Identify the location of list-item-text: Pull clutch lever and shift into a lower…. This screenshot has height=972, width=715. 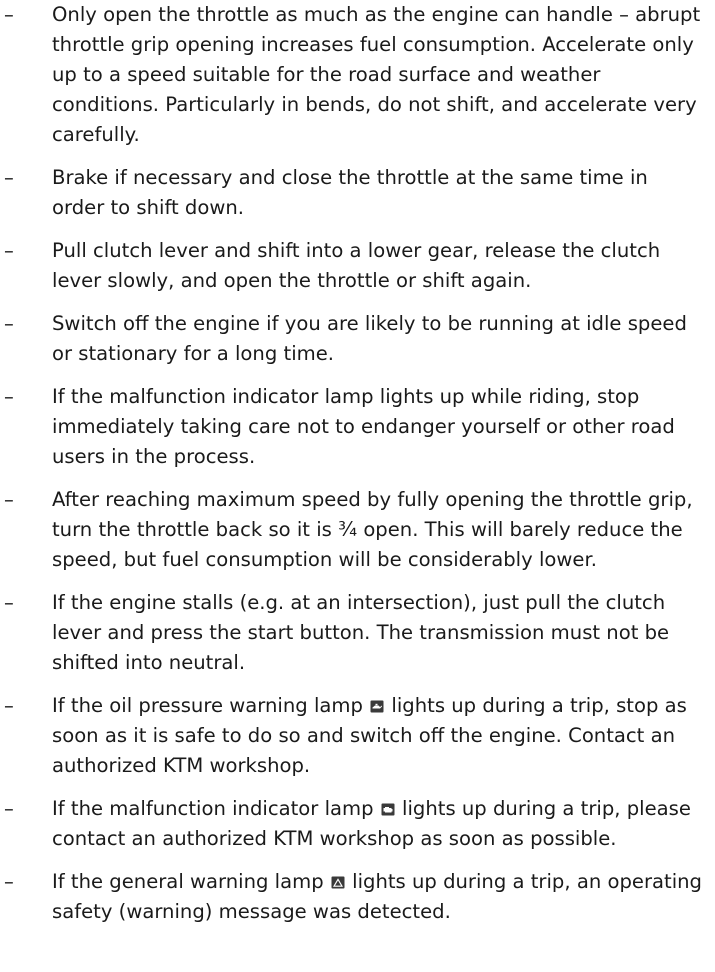
(356, 265).